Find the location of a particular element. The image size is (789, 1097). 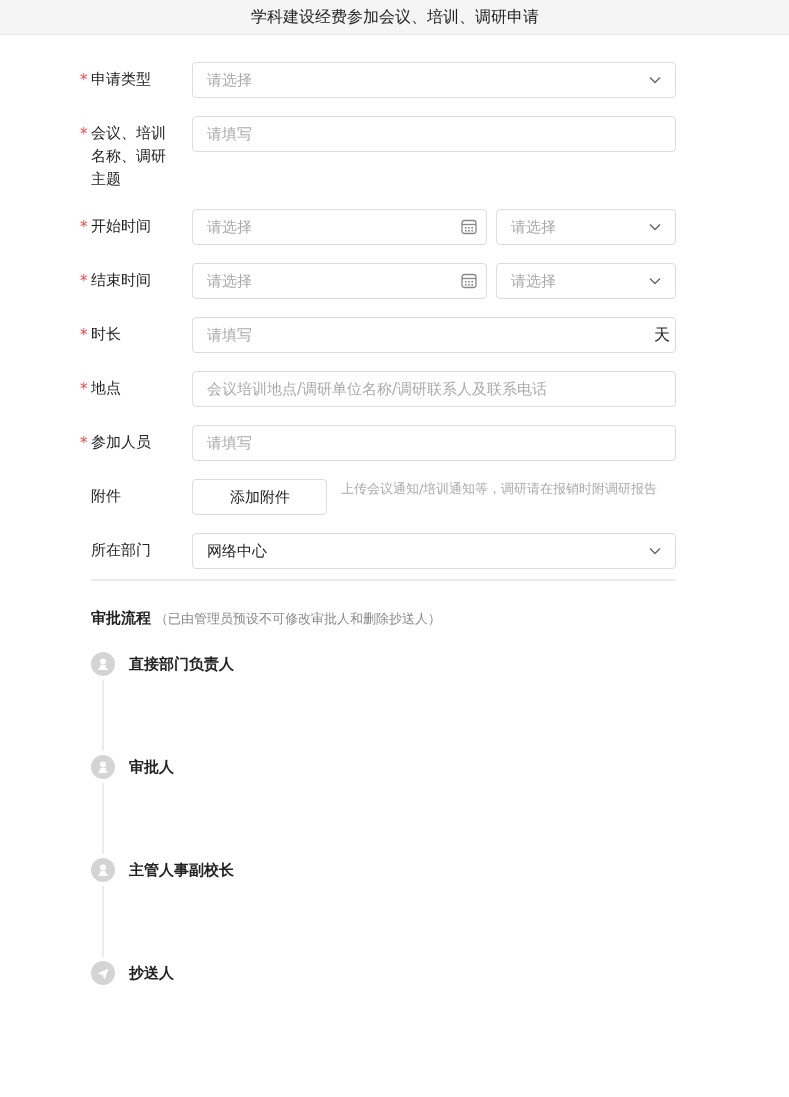

page-title: 学科建设经费参加会议、培训、调研申请 is located at coordinates (394, 17).